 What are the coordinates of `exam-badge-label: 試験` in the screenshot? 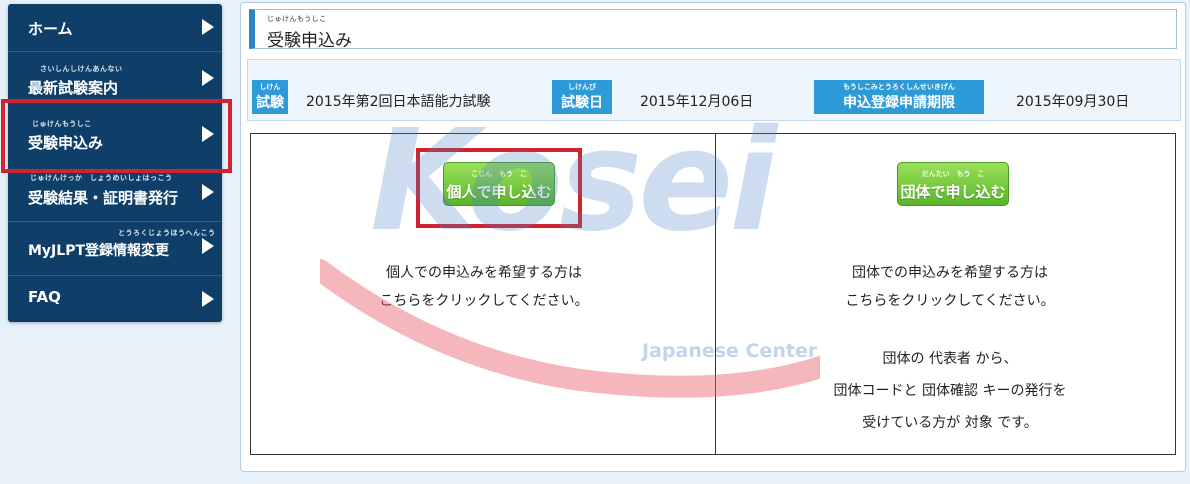 It's located at (270, 103).